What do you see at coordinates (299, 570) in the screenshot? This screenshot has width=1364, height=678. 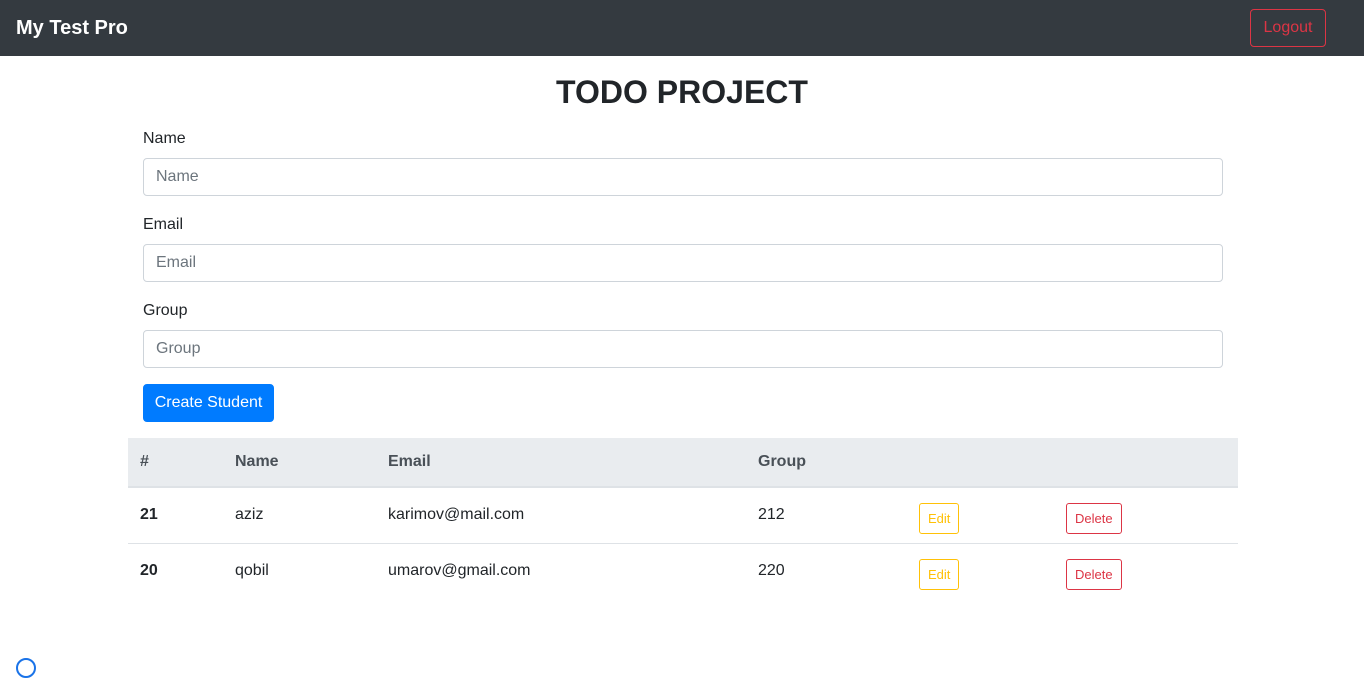 I see `row-name: qobil` at bounding box center [299, 570].